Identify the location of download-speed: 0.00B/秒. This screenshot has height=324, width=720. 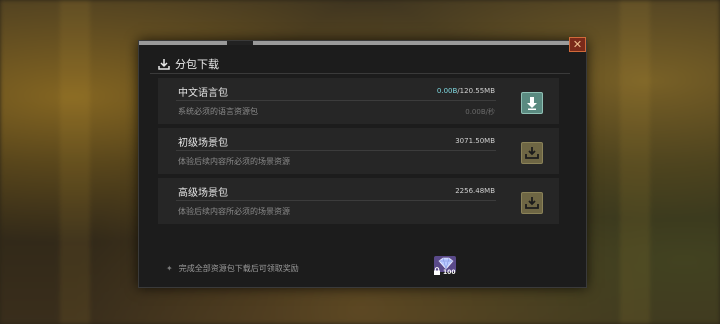
(480, 112).